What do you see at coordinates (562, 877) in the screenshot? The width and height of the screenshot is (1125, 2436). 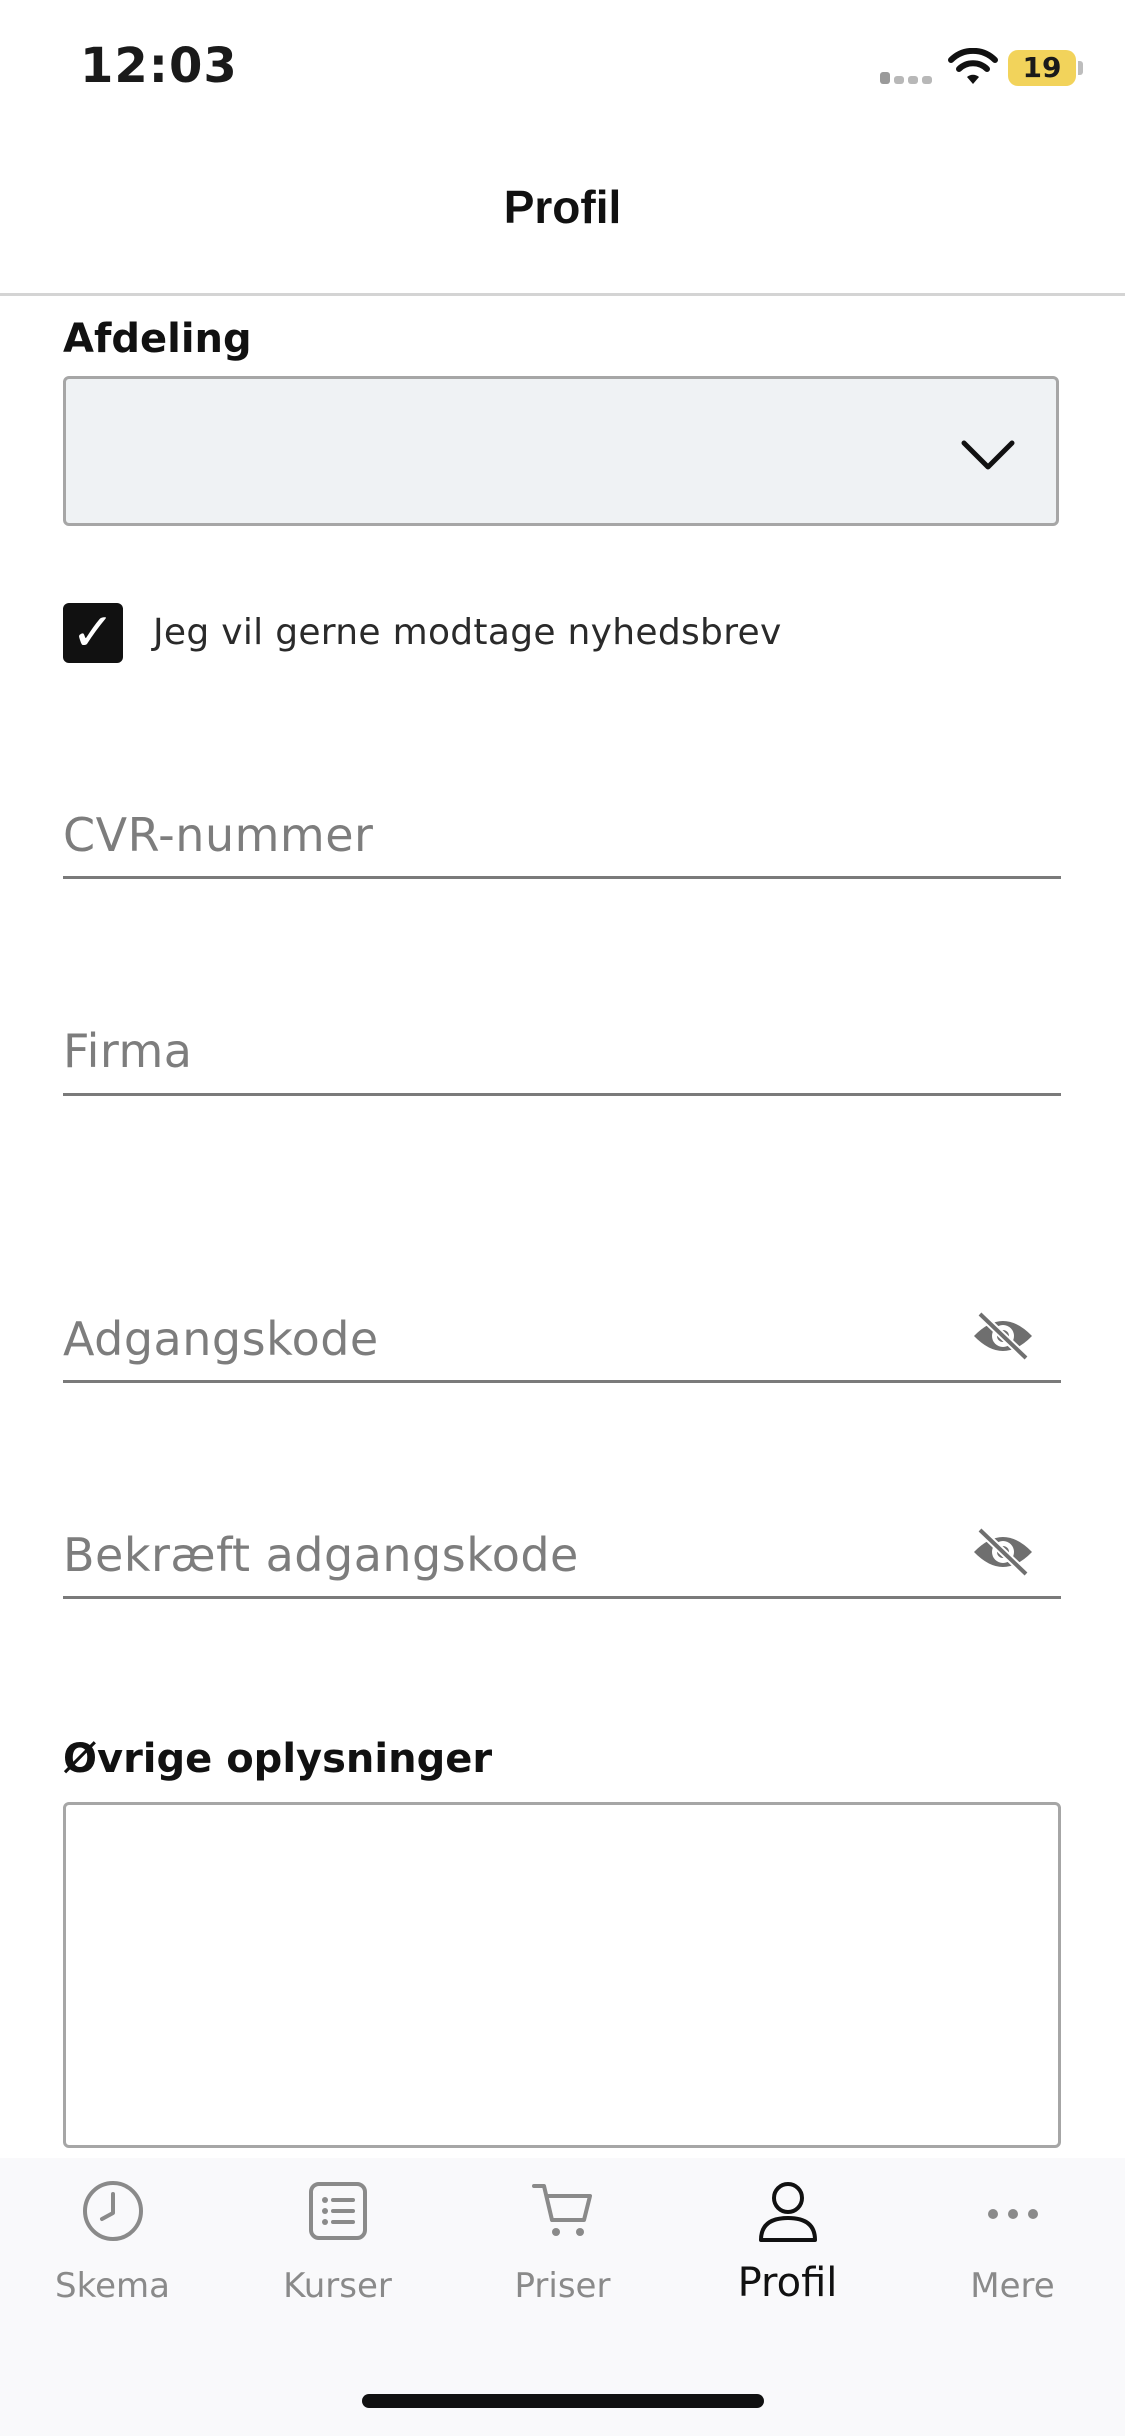 I see `cvr-underline` at bounding box center [562, 877].